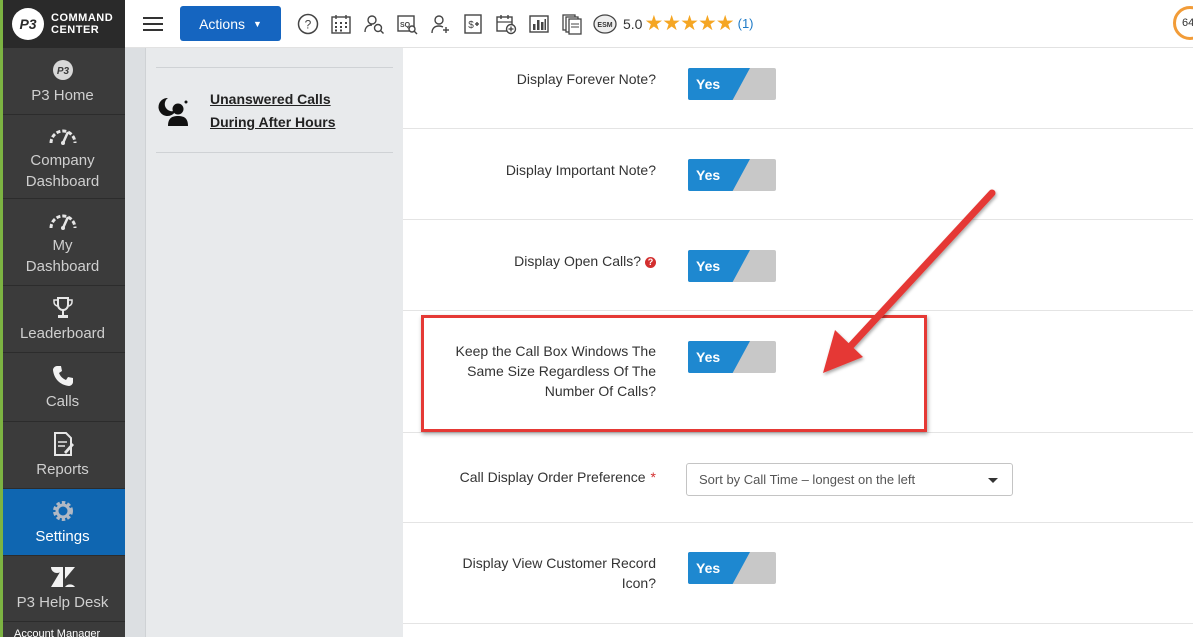 The image size is (1193, 637). I want to click on active-edge-indicator, so click(1, 318).